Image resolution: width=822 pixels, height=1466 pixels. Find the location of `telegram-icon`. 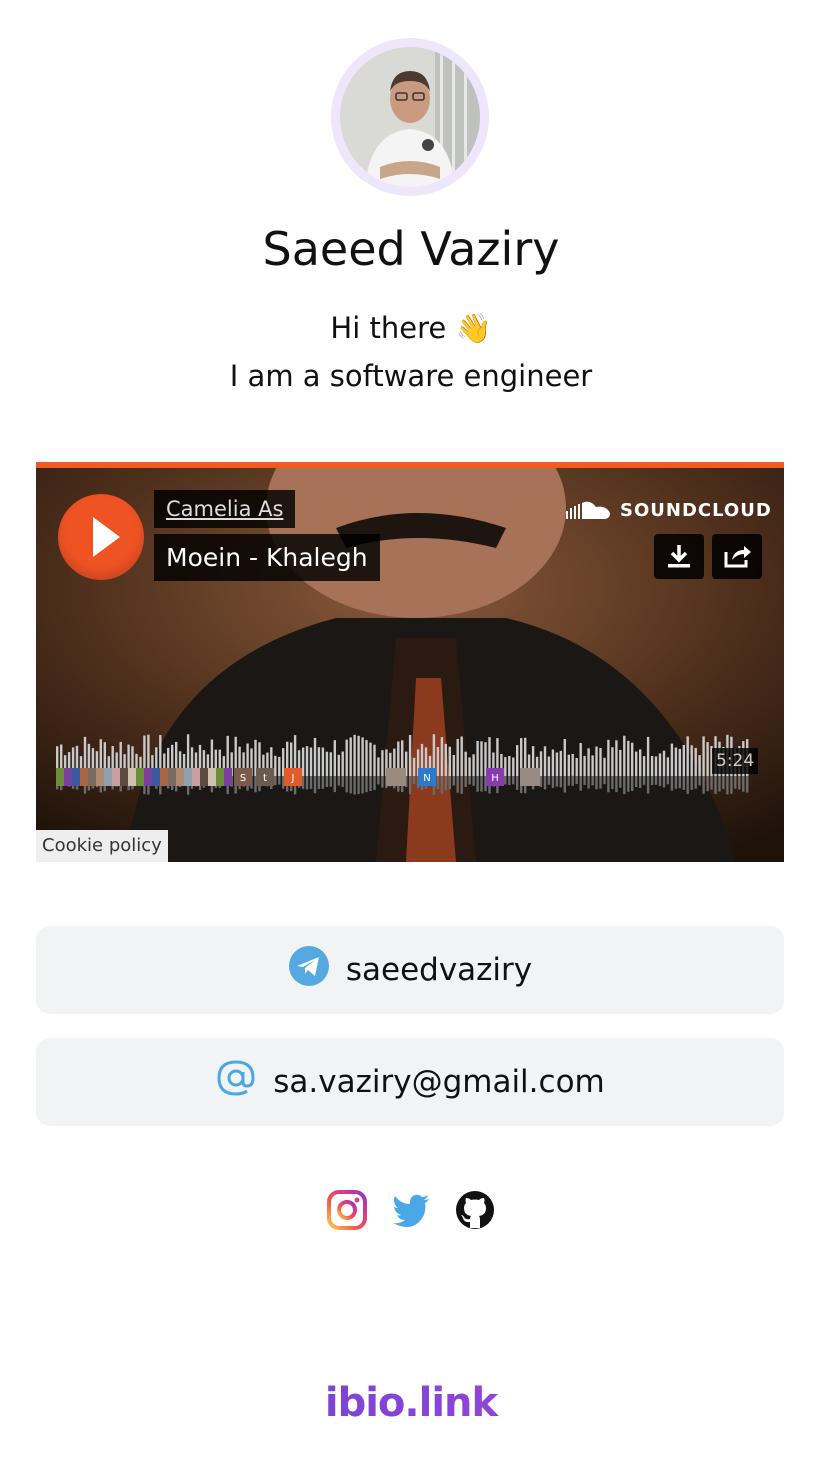

telegram-icon is located at coordinates (309, 970).